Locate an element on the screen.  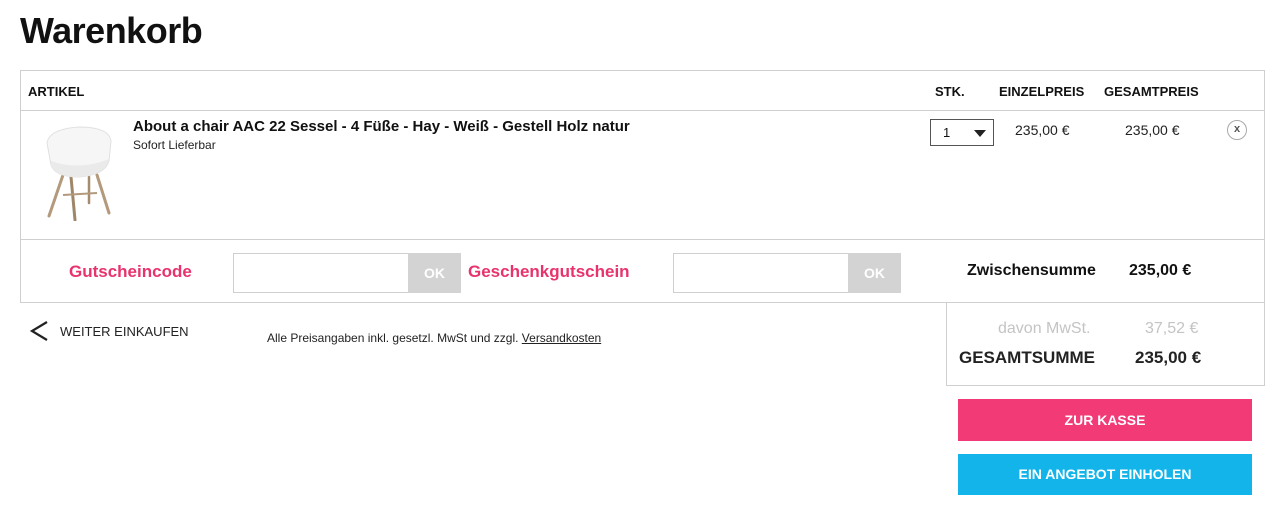
coupon-code-label: Gutscheincode is located at coordinates (130, 271).